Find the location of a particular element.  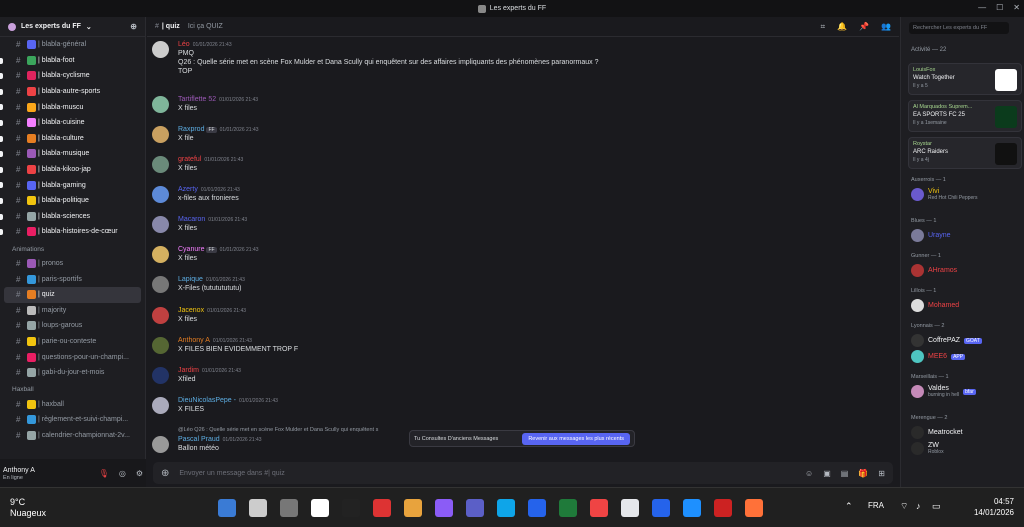

author-name: Jacenox is located at coordinates (191, 310).